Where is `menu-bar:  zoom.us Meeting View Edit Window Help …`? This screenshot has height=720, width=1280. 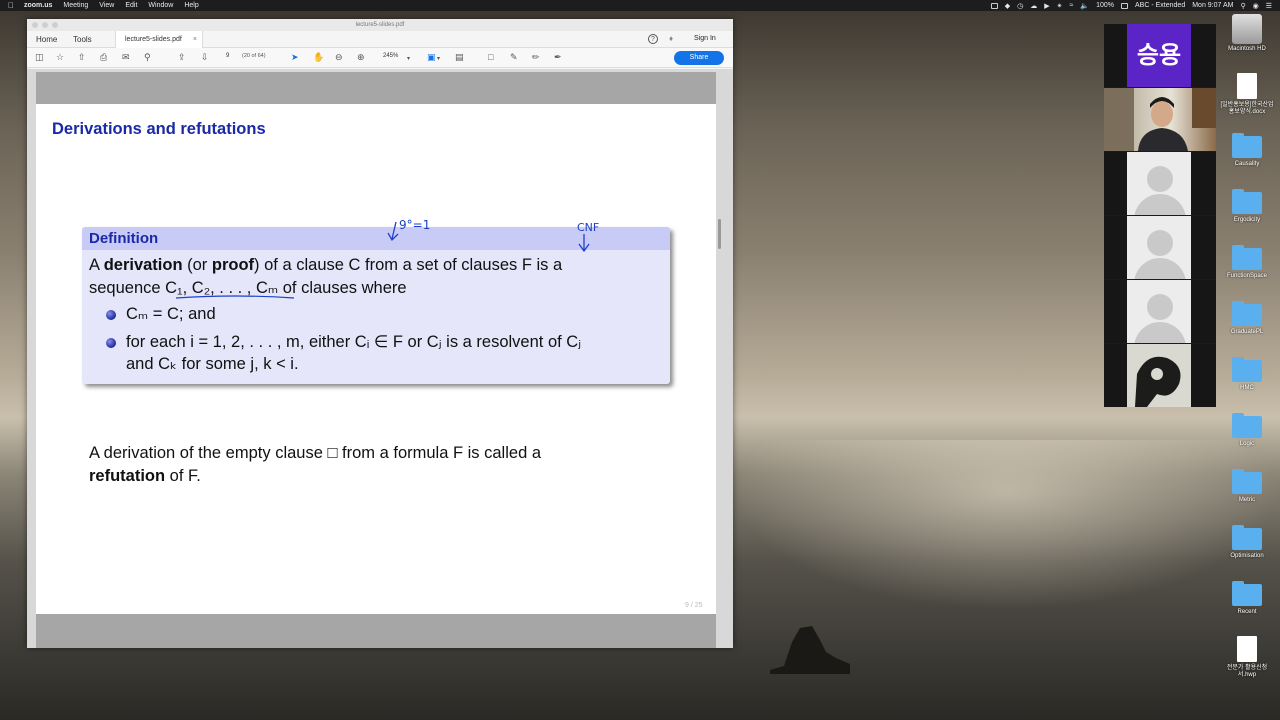 menu-bar:  zoom.us Meeting View Edit Window Help … is located at coordinates (640, 5).